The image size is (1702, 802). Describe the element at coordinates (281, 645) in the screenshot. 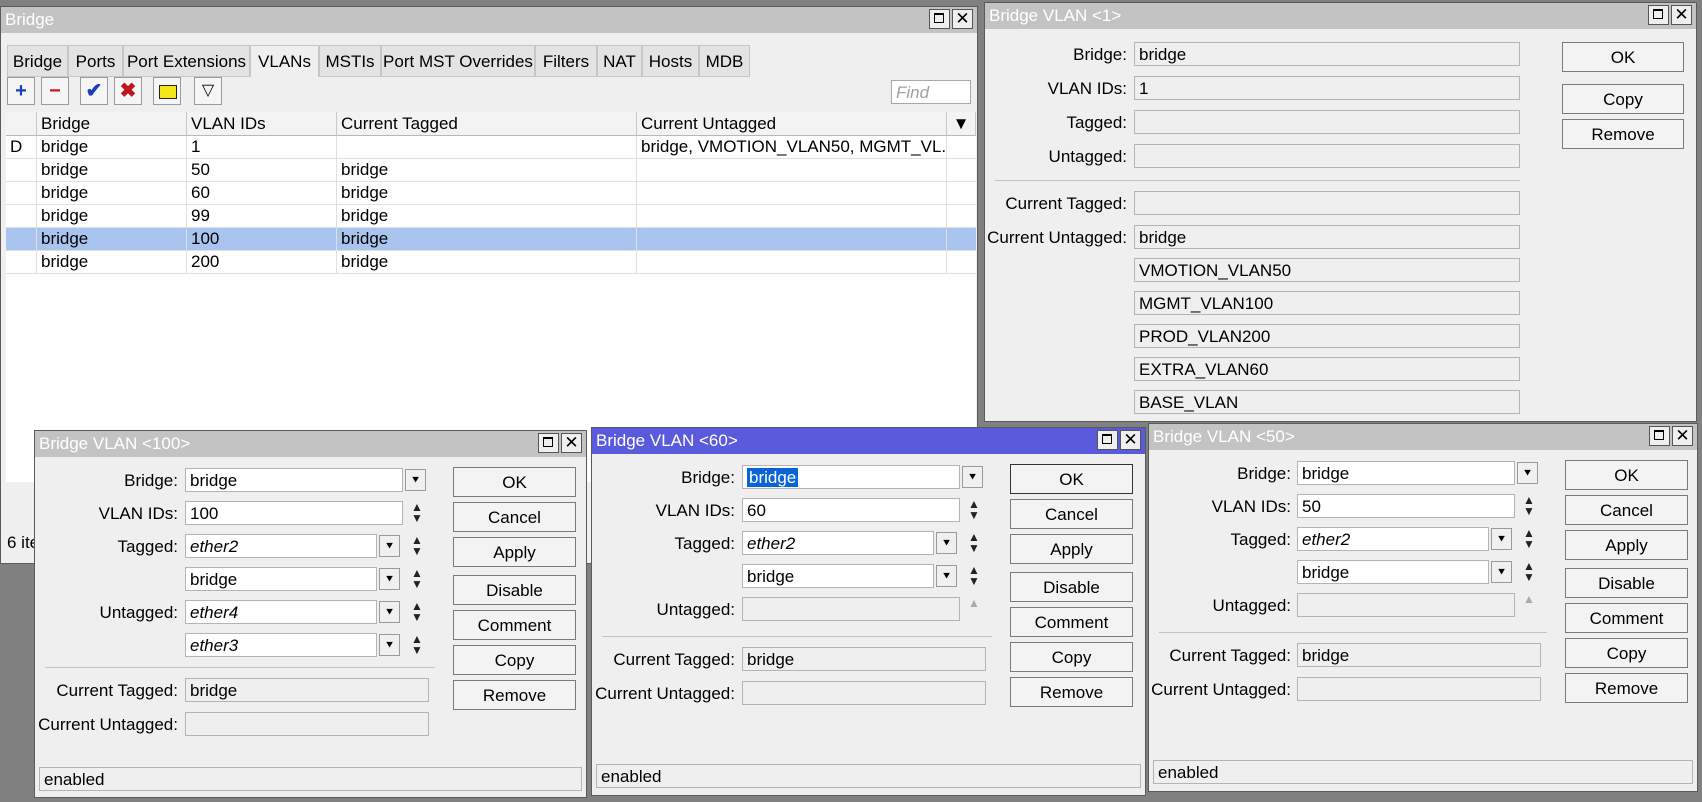

I see `untagged-select: ether3` at that location.